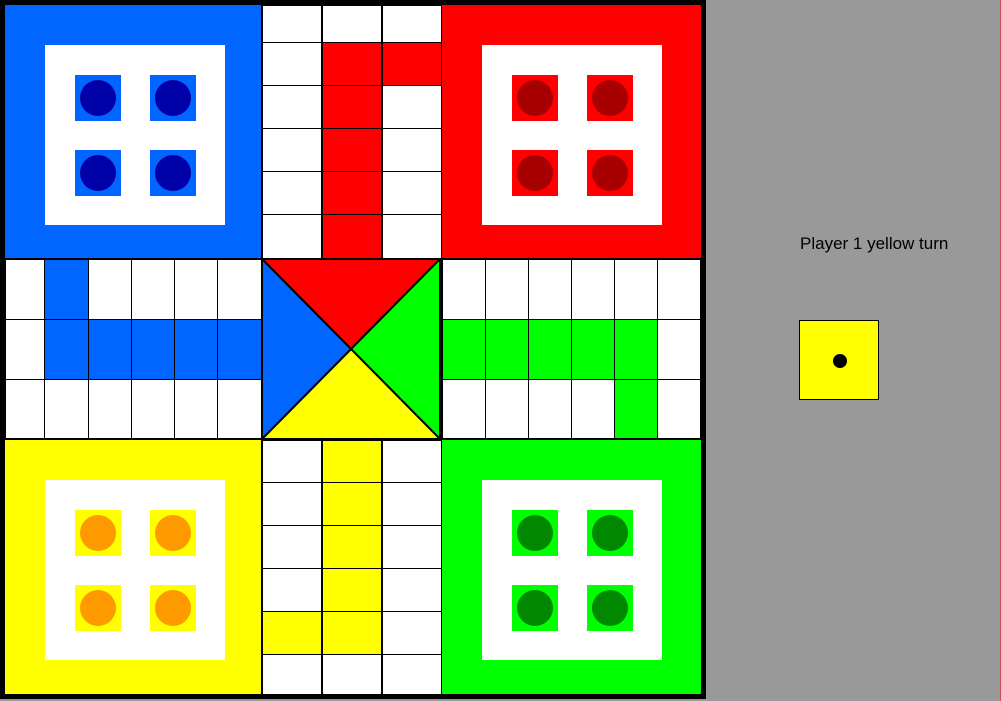  I want to click on green-home, so click(571, 567).